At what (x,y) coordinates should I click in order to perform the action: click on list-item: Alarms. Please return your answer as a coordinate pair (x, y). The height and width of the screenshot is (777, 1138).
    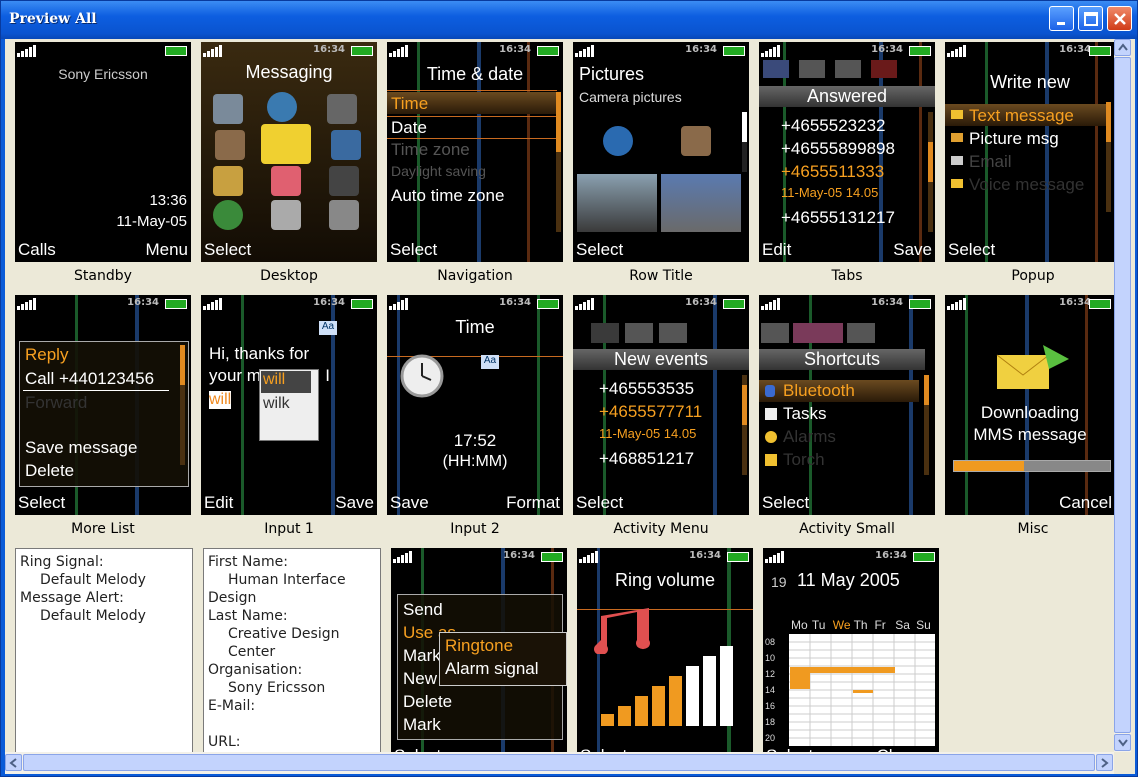
    Looking at the image, I should click on (809, 437).